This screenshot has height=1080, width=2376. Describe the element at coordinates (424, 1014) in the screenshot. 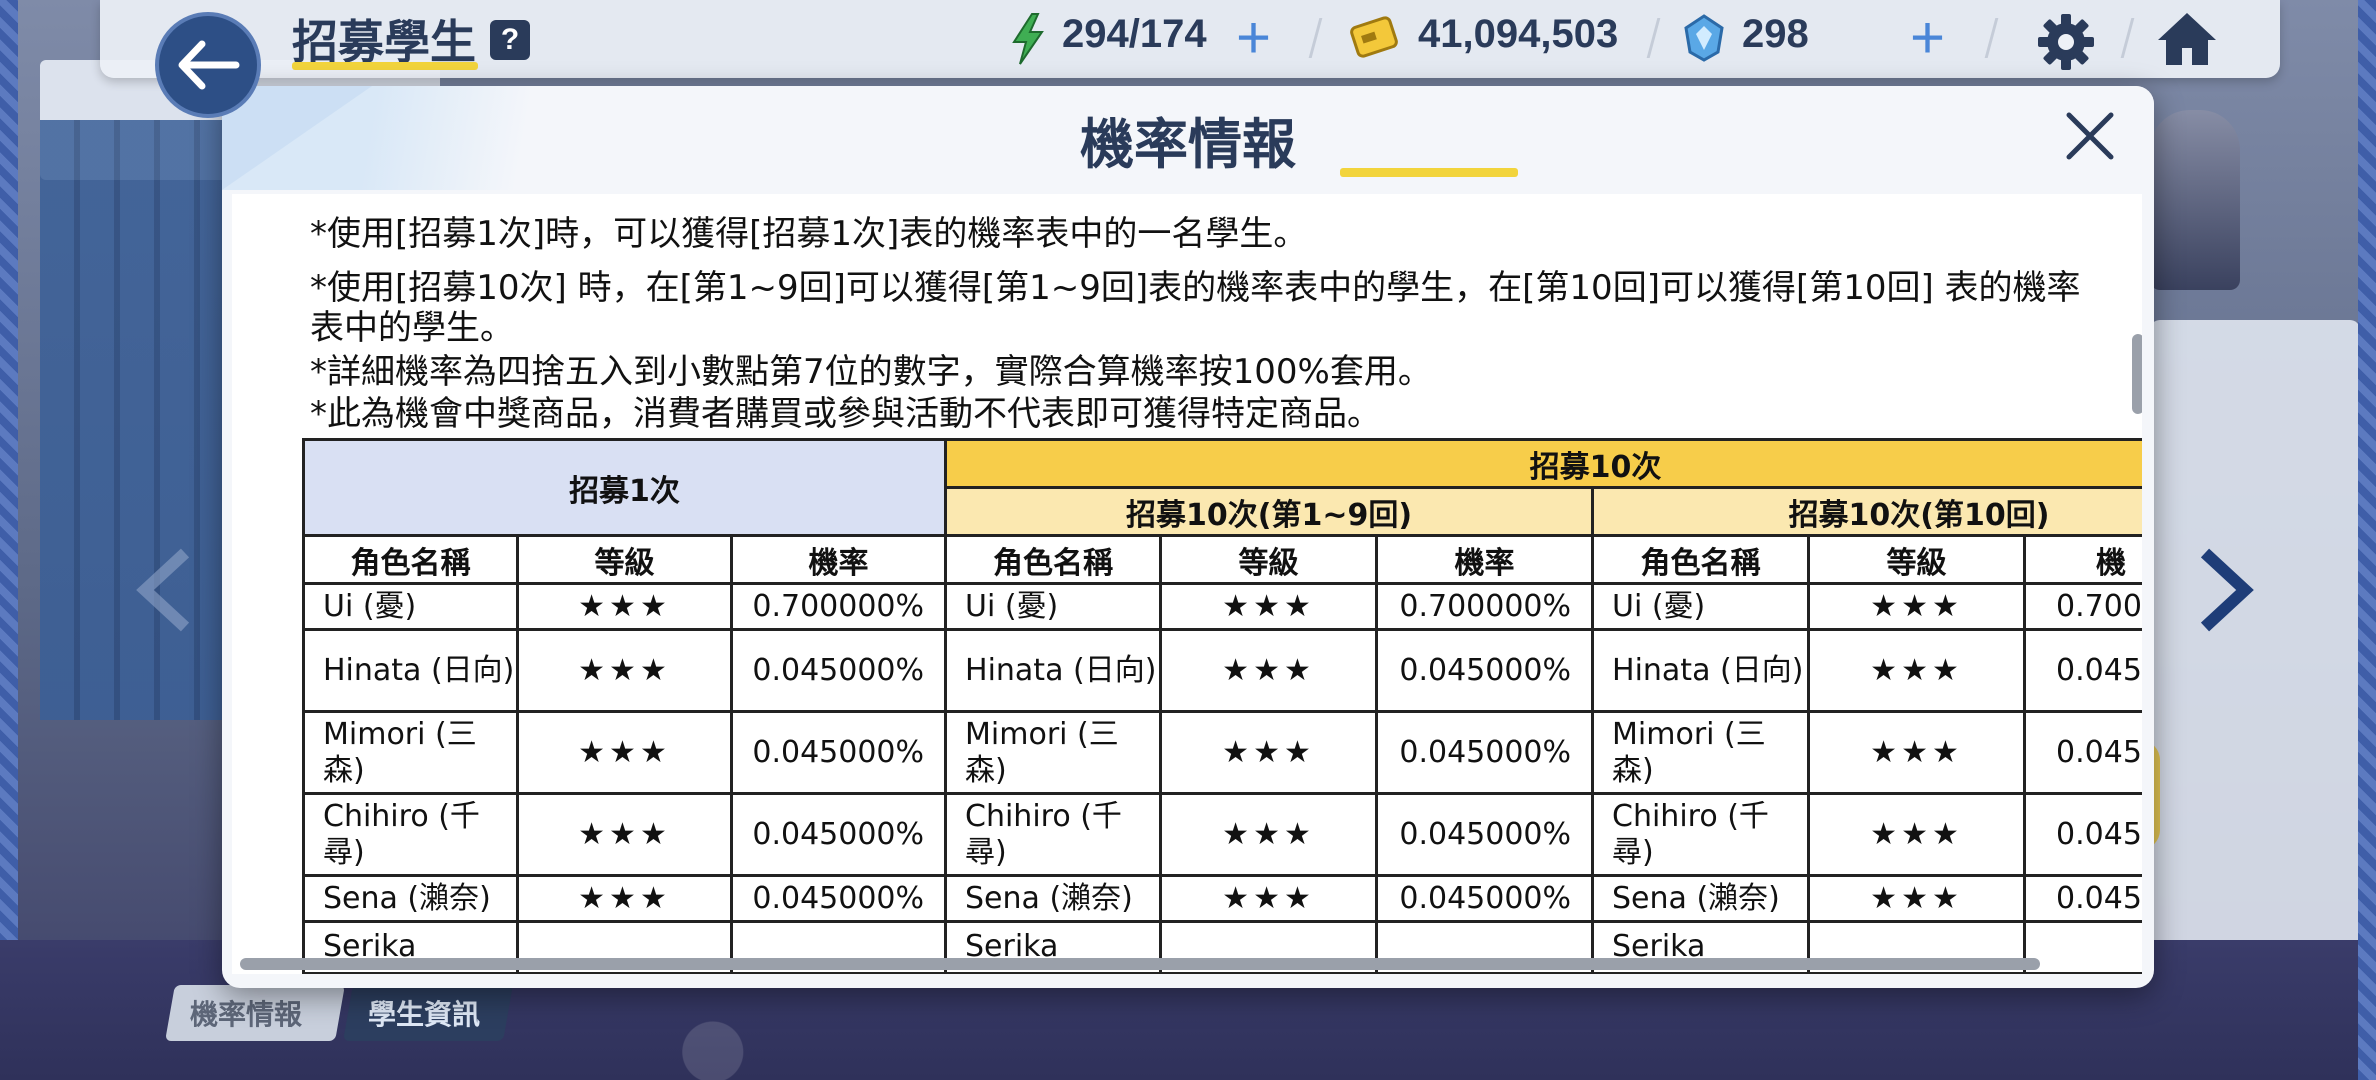

I see `tab-student-info-label: 學生資訊` at that location.